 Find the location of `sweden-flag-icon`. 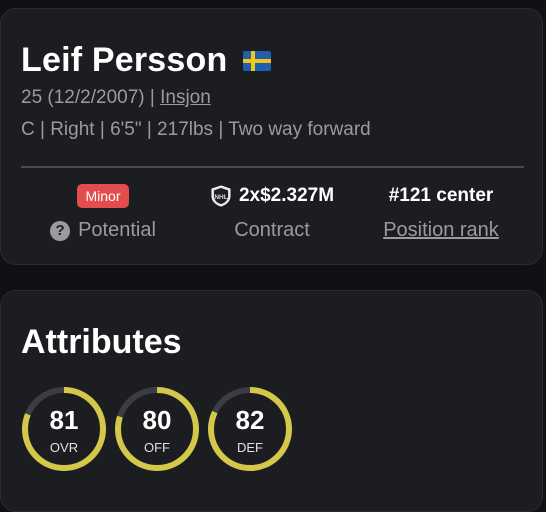

sweden-flag-icon is located at coordinates (257, 60).